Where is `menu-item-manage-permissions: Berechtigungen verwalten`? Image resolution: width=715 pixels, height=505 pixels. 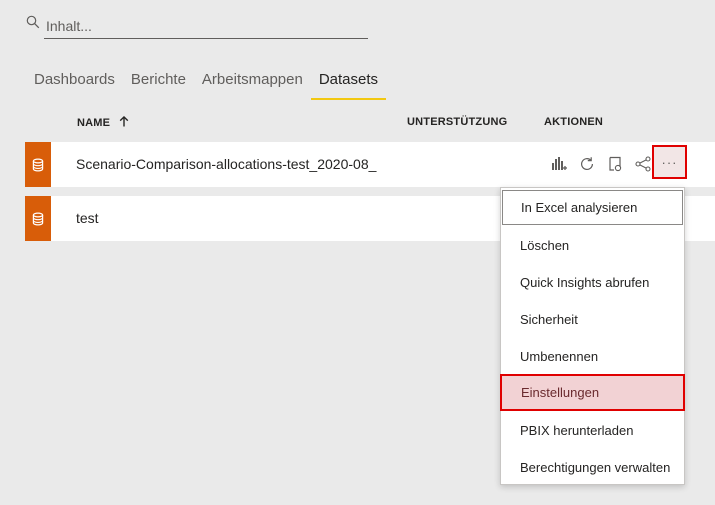
menu-item-manage-permissions: Berechtigungen verwalten is located at coordinates (592, 467).